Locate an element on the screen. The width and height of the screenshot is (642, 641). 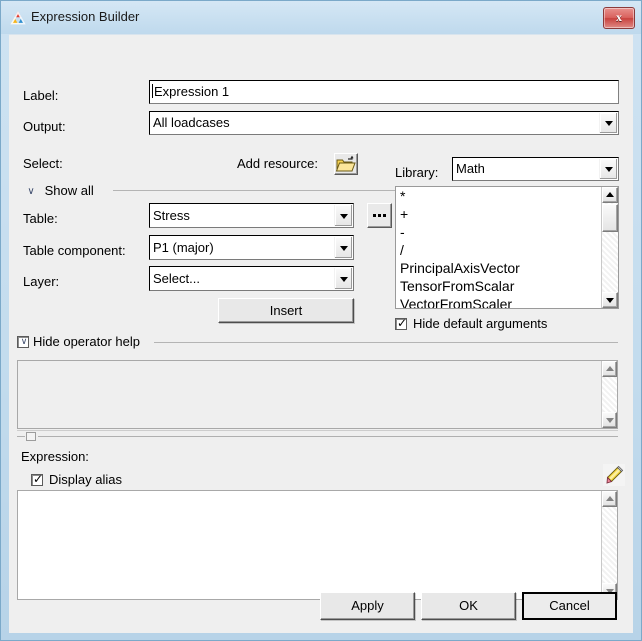
open-folder-icon is located at coordinates (346, 164).